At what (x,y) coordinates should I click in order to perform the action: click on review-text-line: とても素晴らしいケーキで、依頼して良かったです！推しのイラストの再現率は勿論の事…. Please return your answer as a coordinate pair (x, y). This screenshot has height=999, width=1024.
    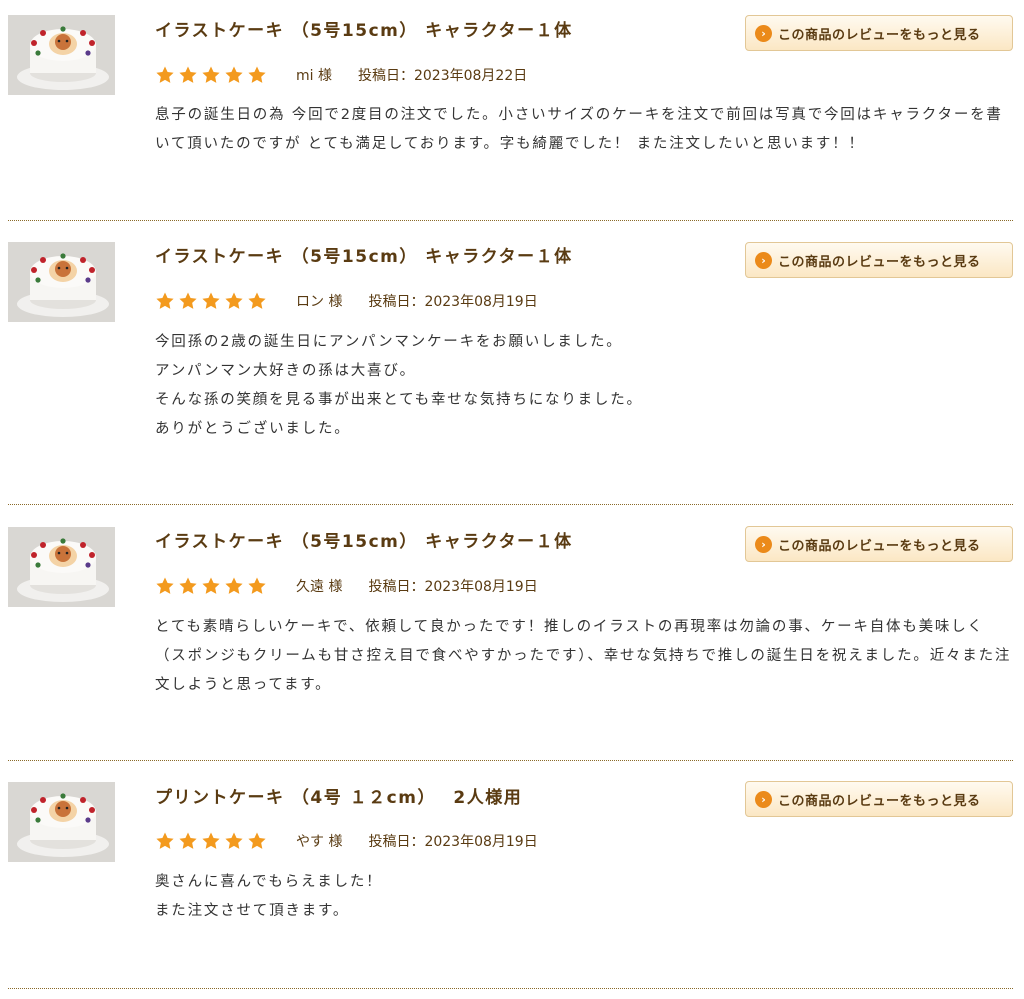
    Looking at the image, I should click on (583, 656).